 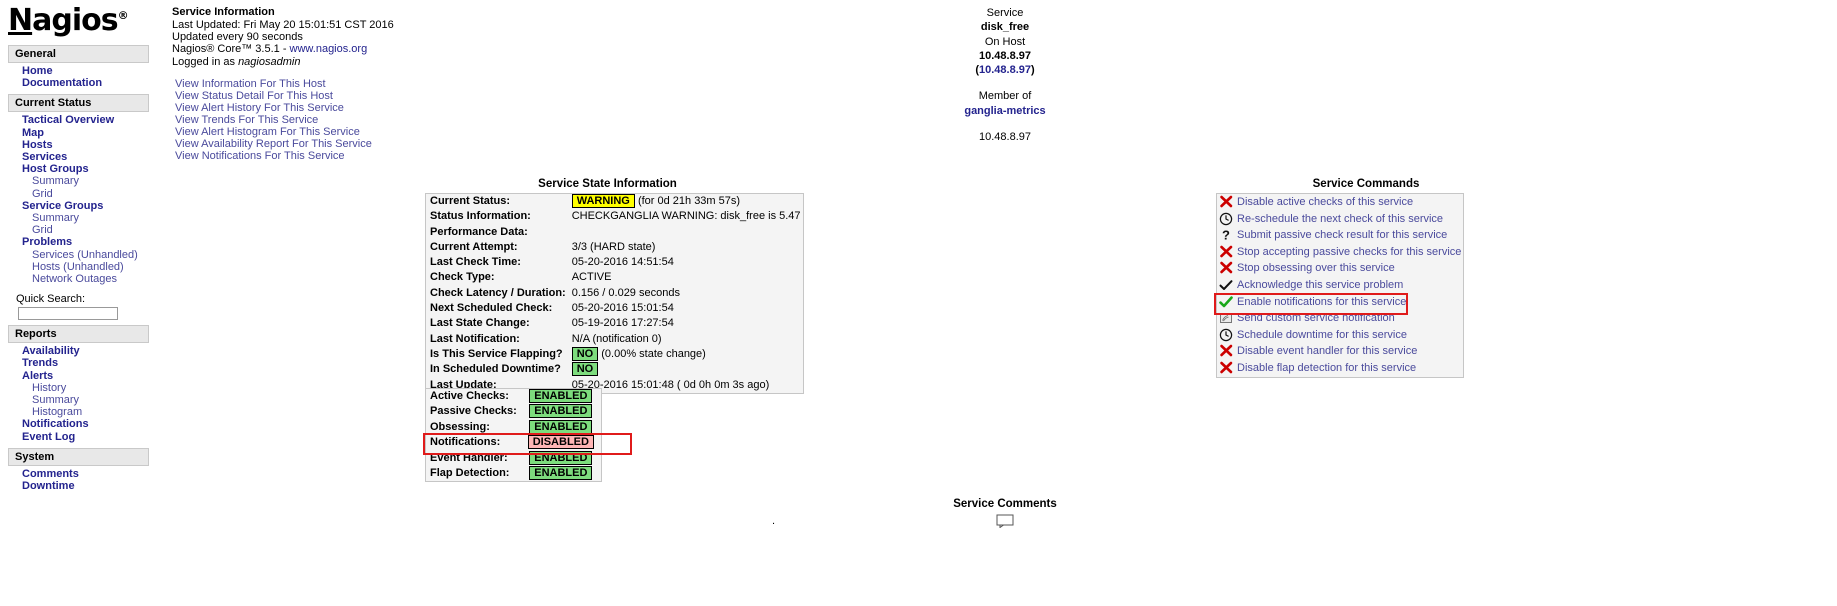 What do you see at coordinates (622, 323) in the screenshot?
I see `state-row-value: 05-19-2016 17:27:54` at bounding box center [622, 323].